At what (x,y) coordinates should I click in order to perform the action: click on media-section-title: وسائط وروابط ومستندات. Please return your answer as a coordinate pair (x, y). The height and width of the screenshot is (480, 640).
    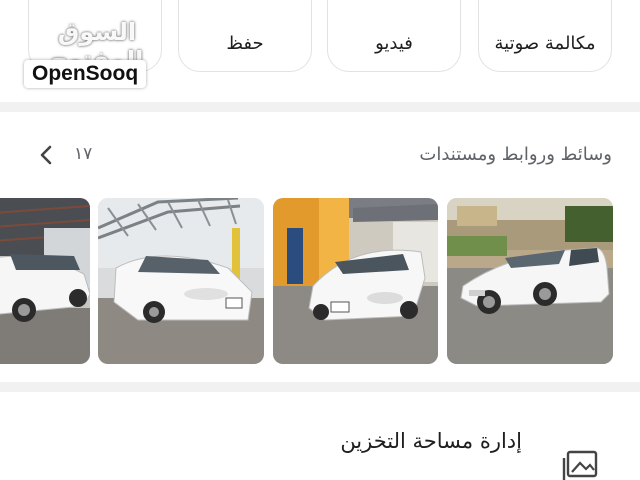
    Looking at the image, I should click on (515, 154).